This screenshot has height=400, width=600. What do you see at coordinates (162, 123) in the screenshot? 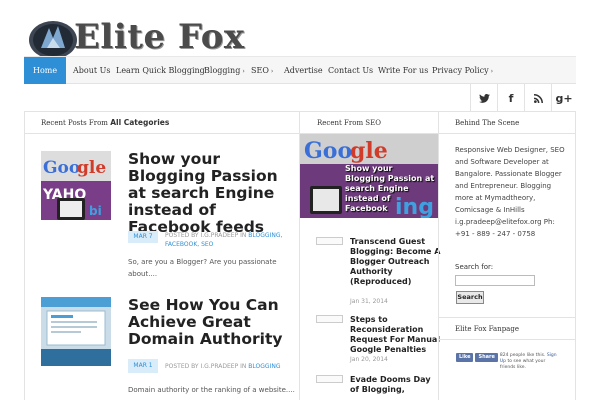
I see `recent-posts-heading: Recent Posts From All Categories` at bounding box center [162, 123].